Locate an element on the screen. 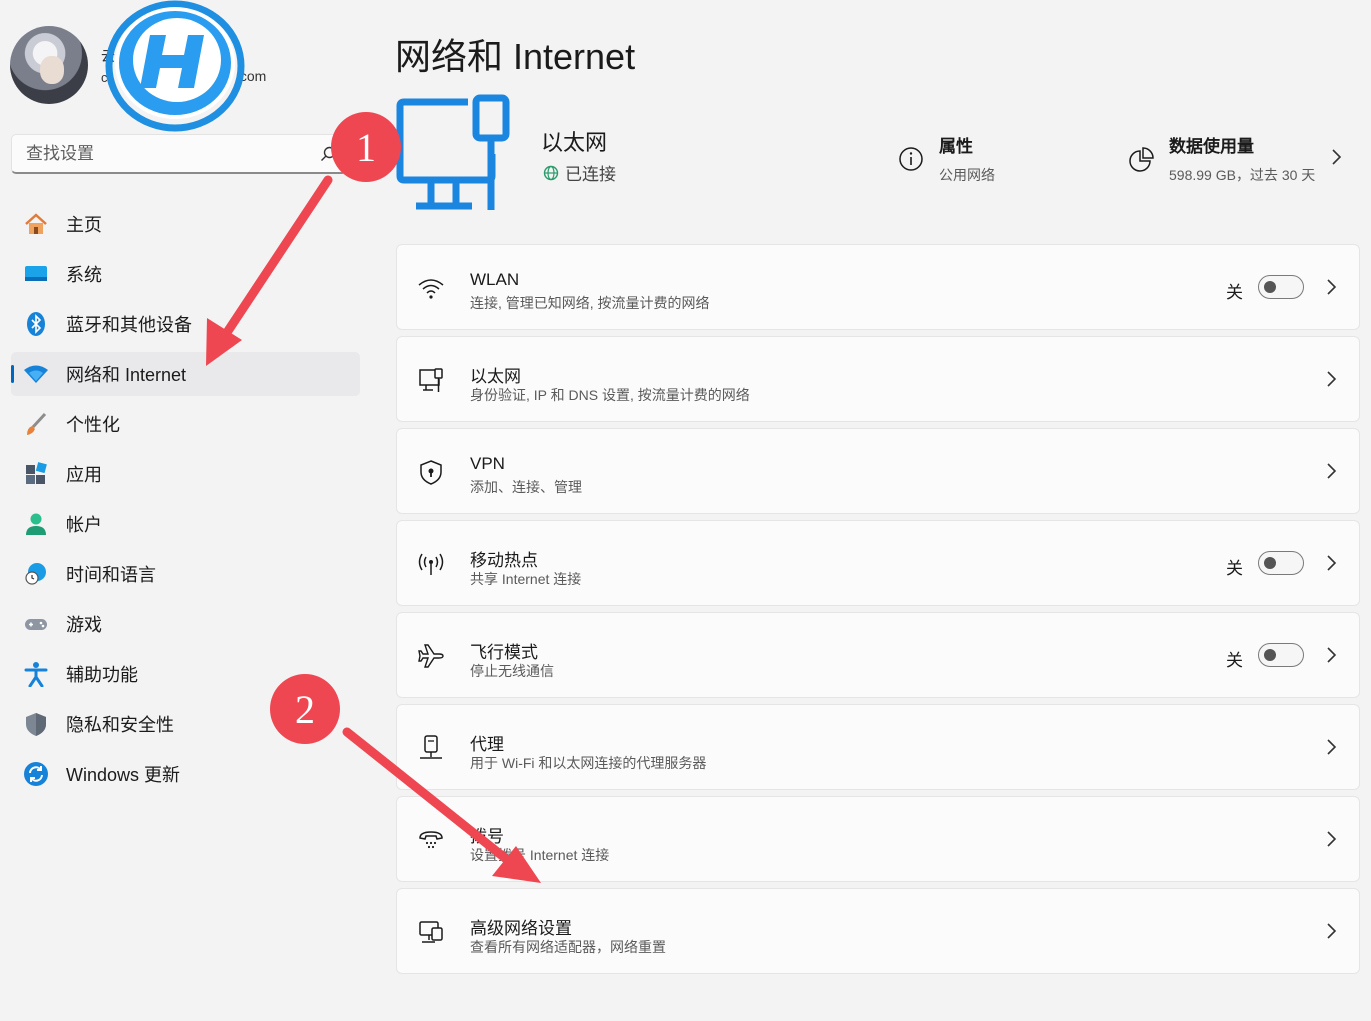 This screenshot has width=1371, height=1021. sidebar-item-apps: 应用 is located at coordinates (185, 474).